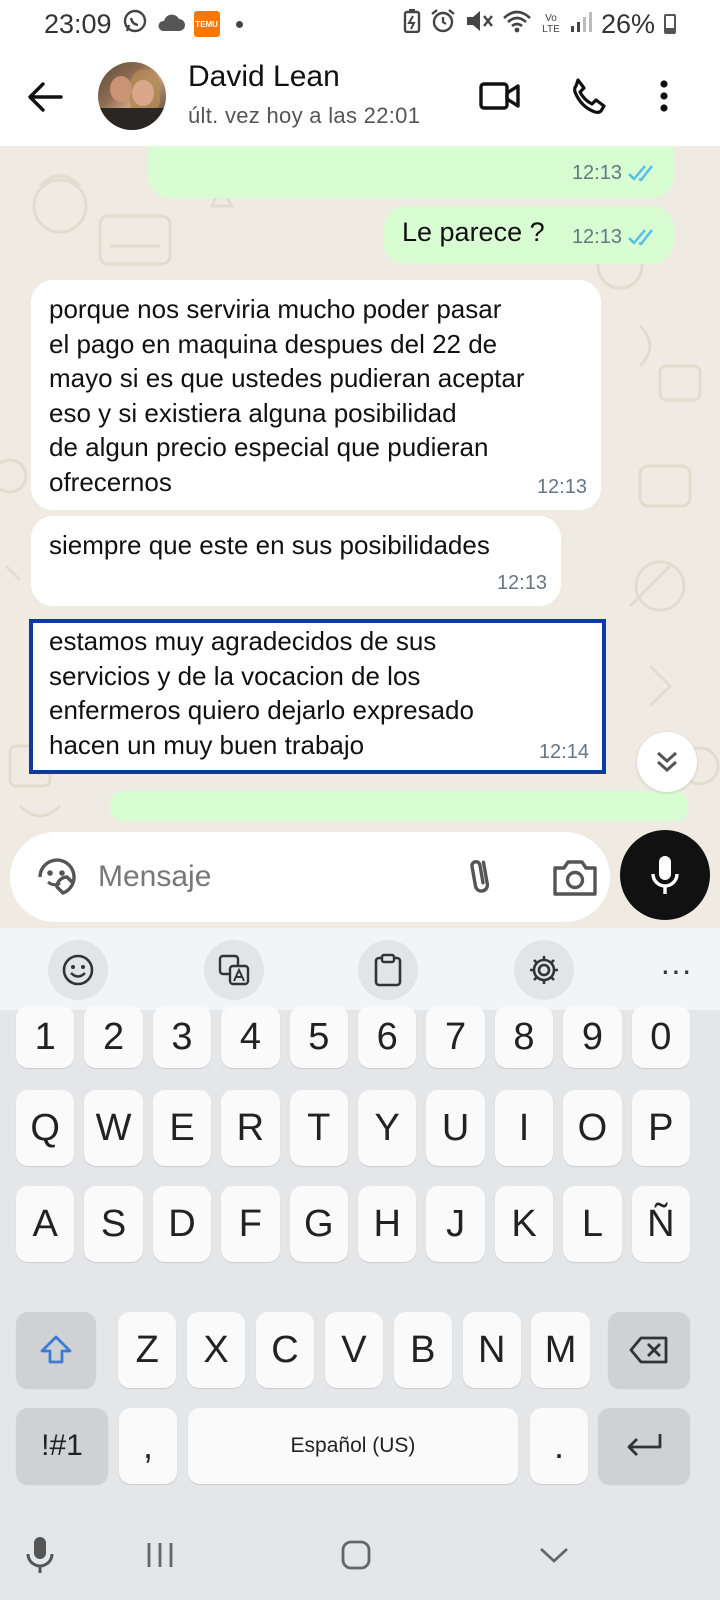 The image size is (720, 1600). Describe the element at coordinates (318, 1037) in the screenshot. I see `key-5: 5` at that location.